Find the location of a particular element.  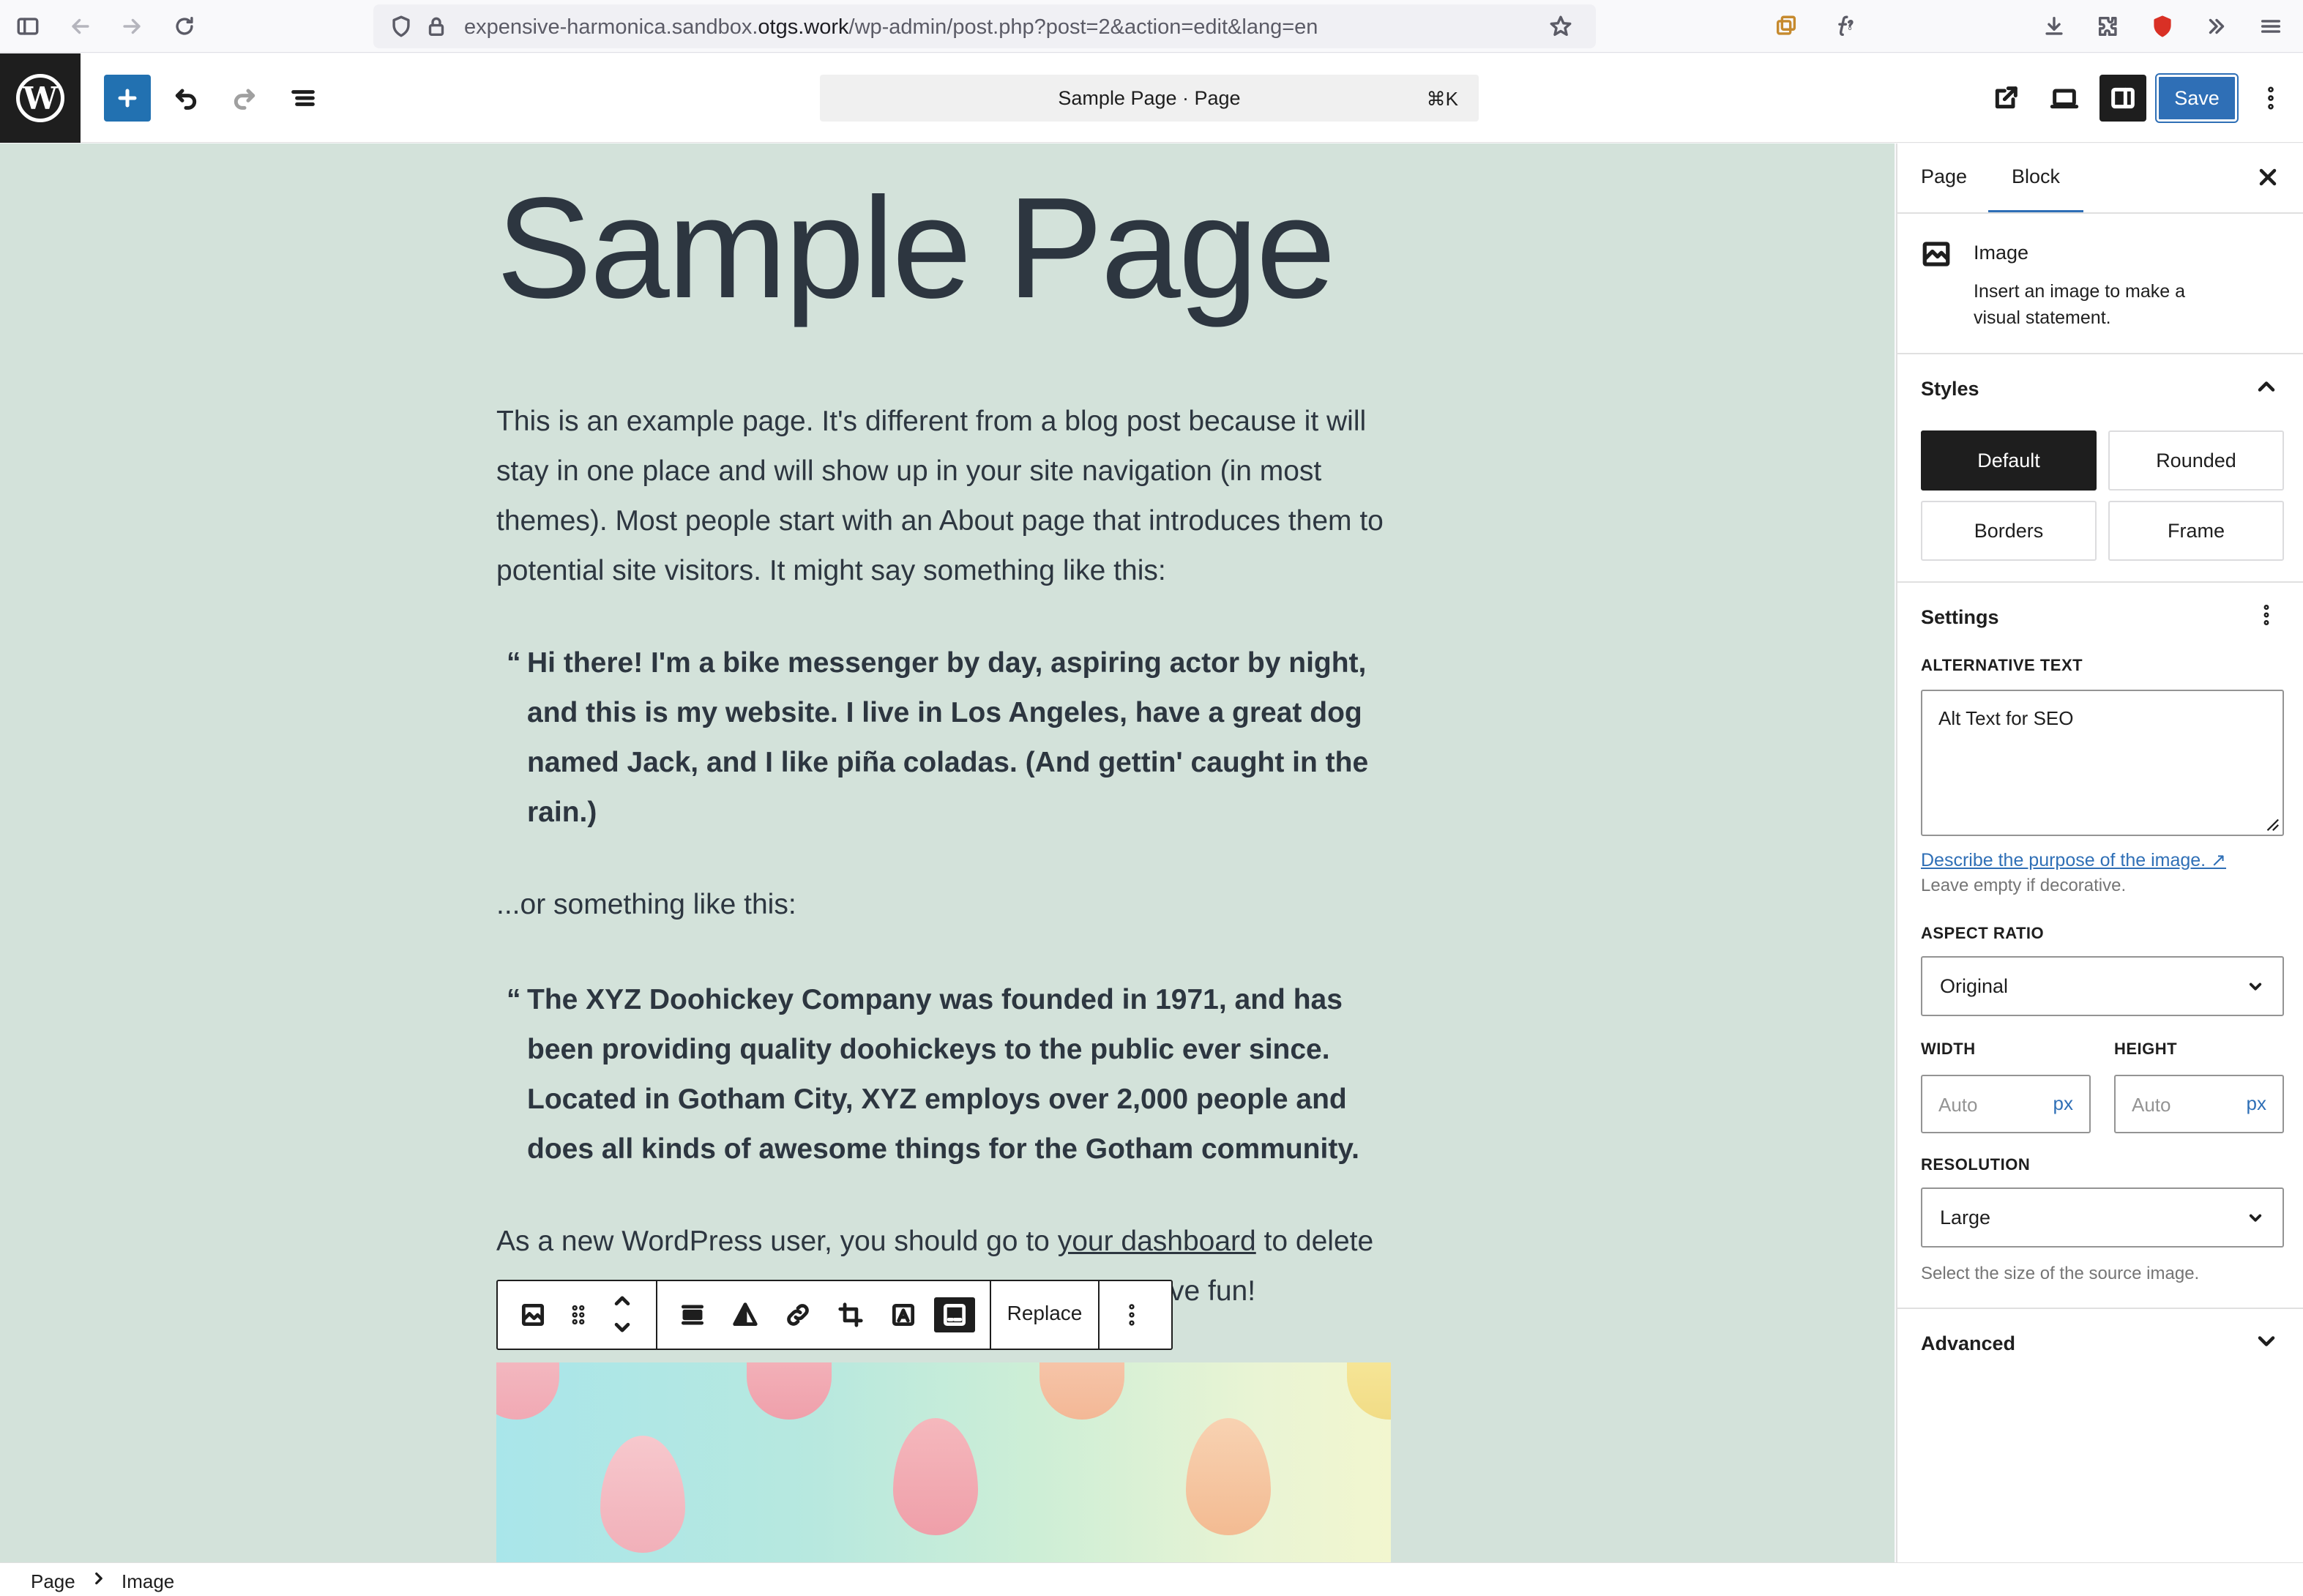

wordpress-logo-button: W is located at coordinates (40, 98).